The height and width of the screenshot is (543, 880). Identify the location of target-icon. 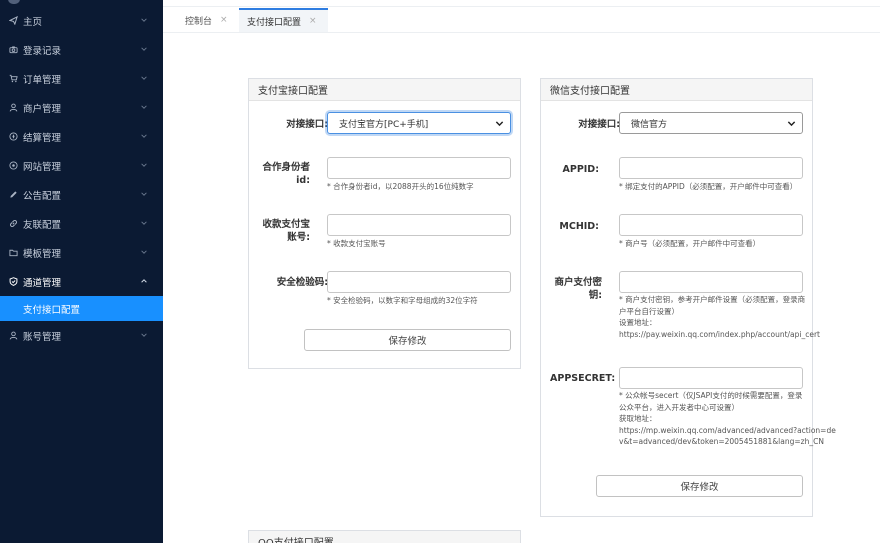
(13, 166).